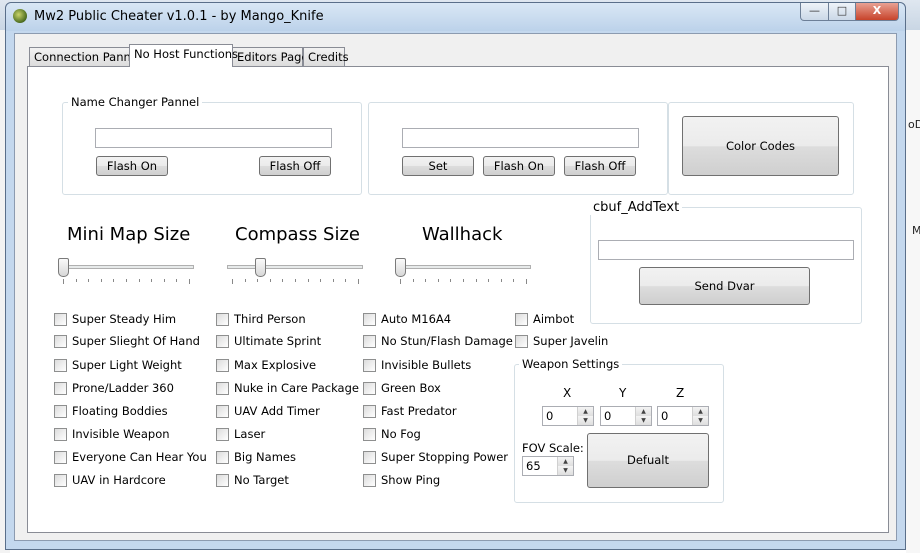 Image resolution: width=920 pixels, height=553 pixels. I want to click on fov-spin: ▲ ▼, so click(565, 466).